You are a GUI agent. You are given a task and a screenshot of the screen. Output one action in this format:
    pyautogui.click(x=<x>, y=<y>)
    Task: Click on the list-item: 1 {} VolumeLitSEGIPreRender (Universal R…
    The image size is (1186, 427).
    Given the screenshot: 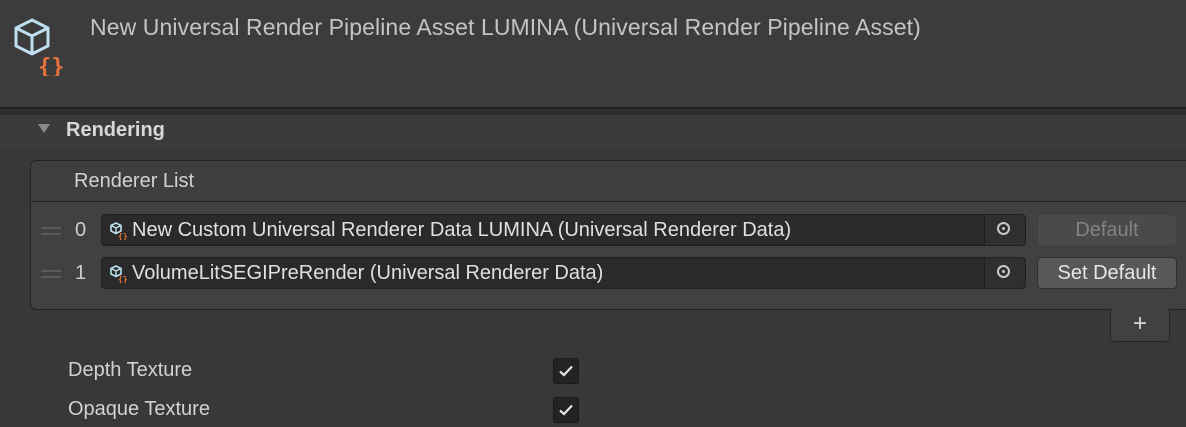 What is the action you would take?
    pyautogui.click(x=608, y=275)
    